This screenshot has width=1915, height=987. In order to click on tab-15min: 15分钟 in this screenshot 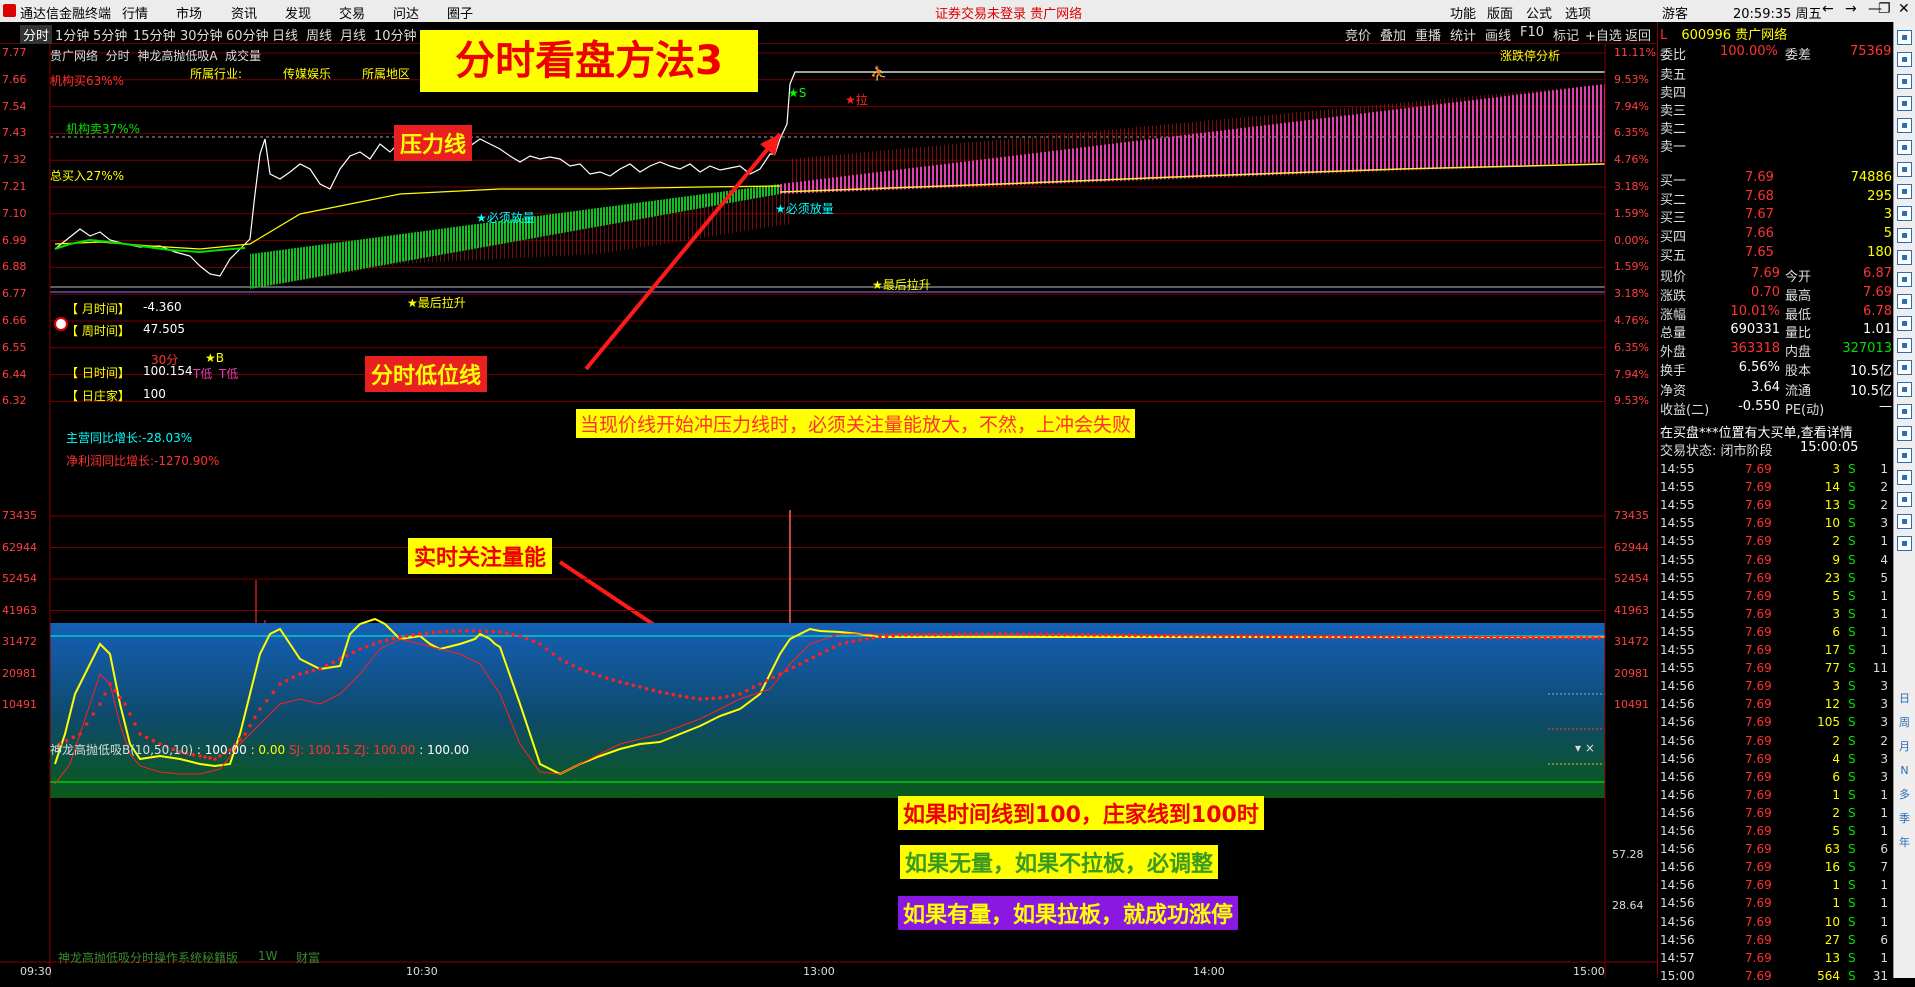, I will do `click(154, 34)`.